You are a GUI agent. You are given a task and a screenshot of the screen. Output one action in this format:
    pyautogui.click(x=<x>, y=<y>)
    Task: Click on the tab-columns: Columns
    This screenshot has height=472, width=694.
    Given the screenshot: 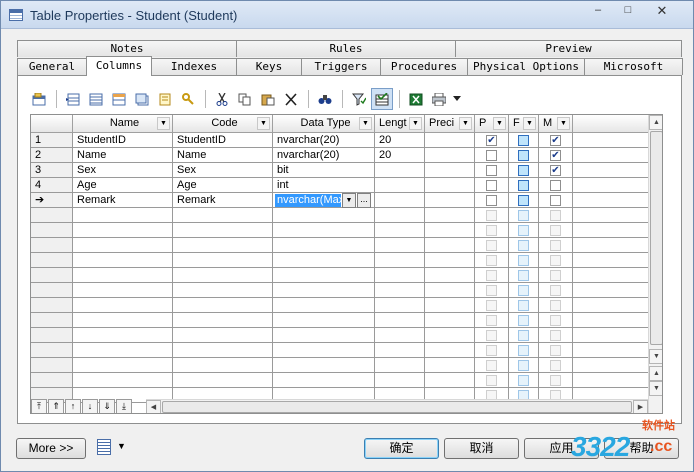 What is the action you would take?
    pyautogui.click(x=119, y=66)
    